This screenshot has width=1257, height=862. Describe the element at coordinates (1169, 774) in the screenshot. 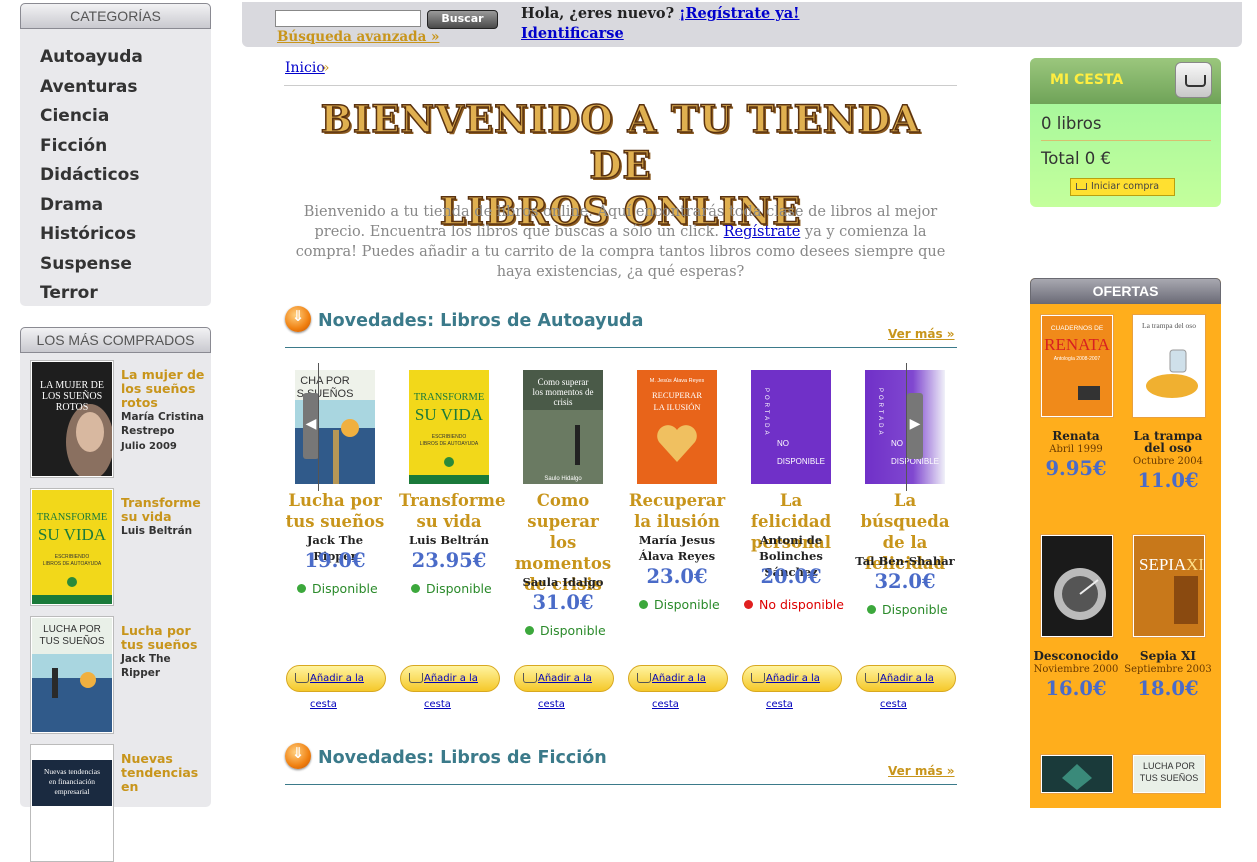

I see `offer-cover: LUCHA POR TUS SUEÑOS` at that location.